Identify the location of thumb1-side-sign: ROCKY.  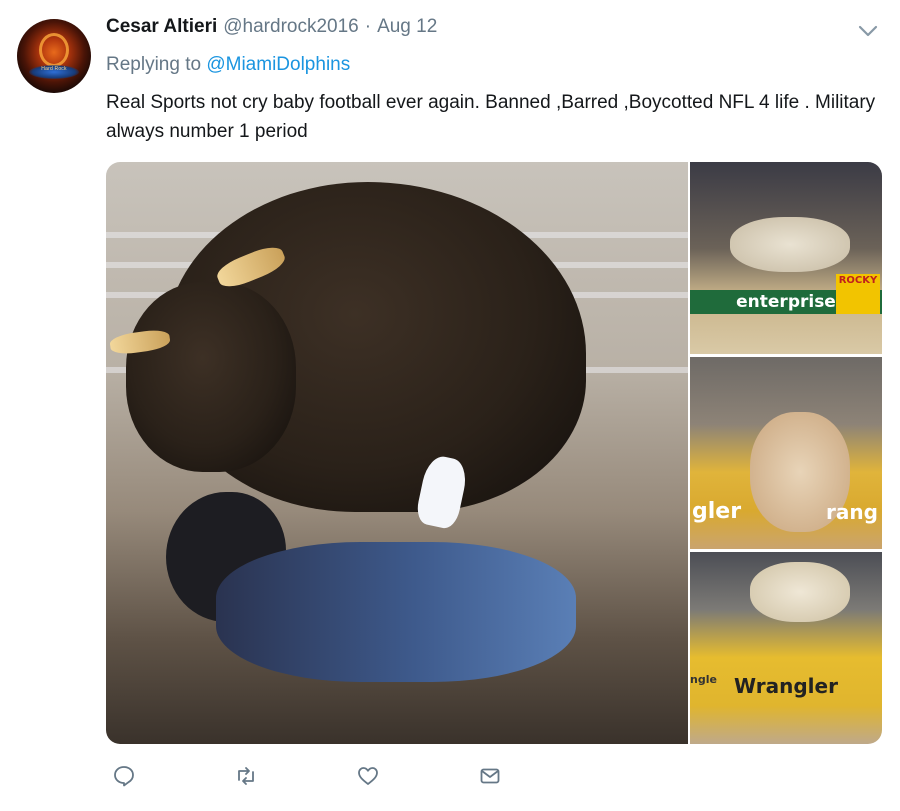
(858, 294).